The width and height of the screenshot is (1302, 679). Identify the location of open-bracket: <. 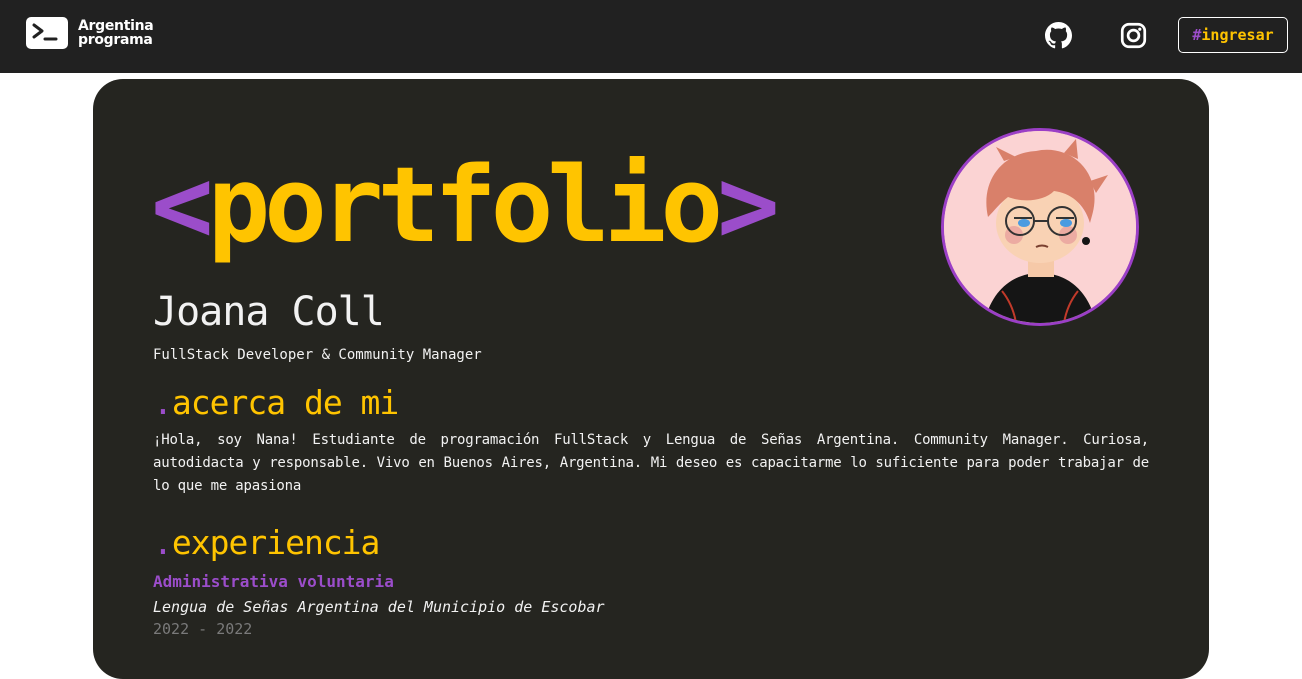
(182, 205).